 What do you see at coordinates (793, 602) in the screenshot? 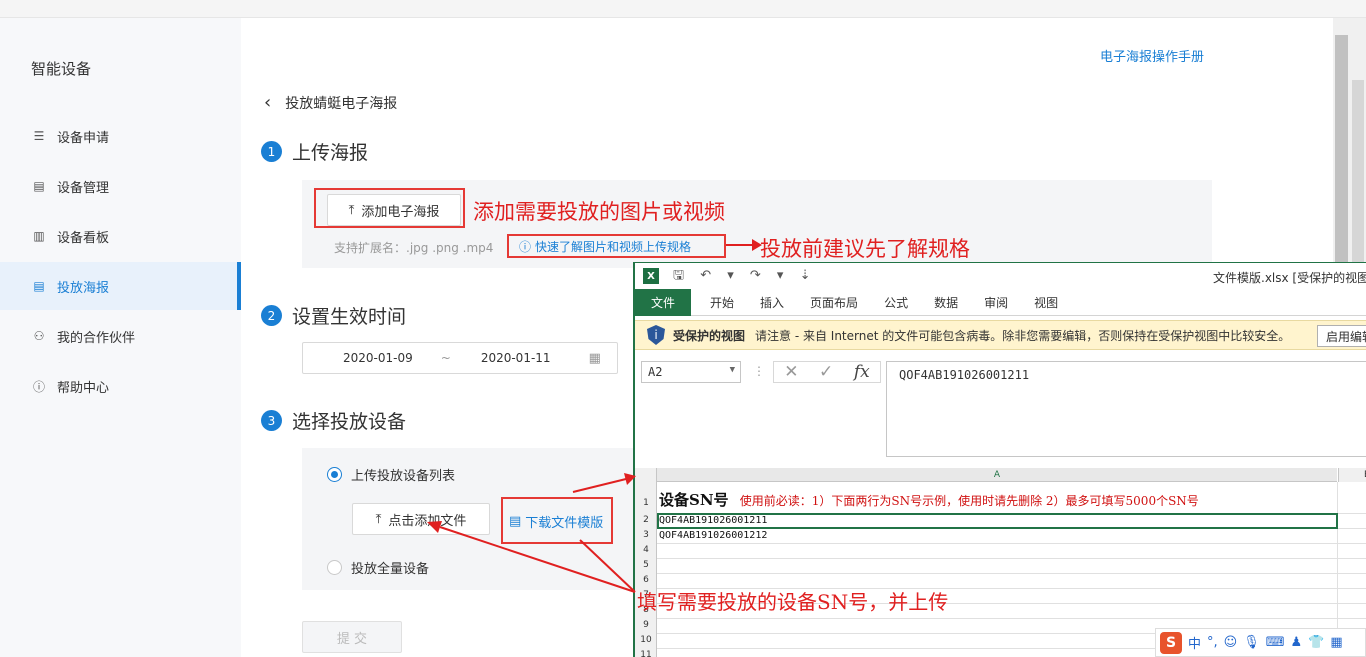
I see `annotation-fill-sn: 填写需要投放的设备SN号，并上传` at bounding box center [793, 602].